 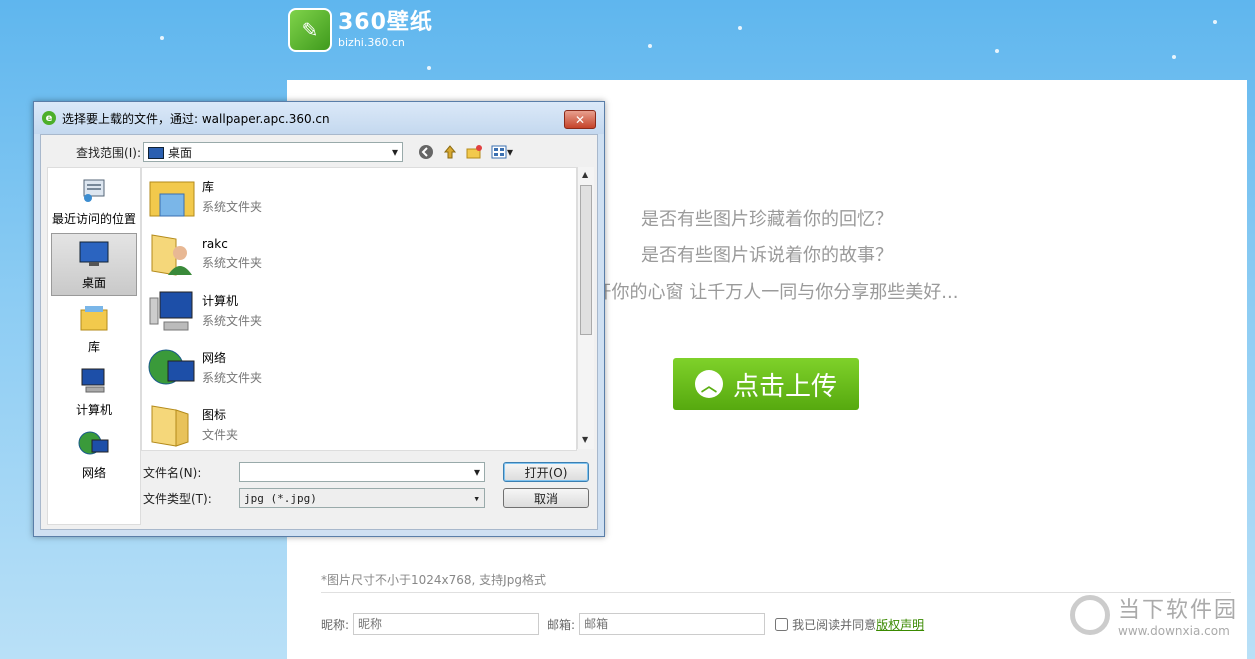 I want to click on library-folder-icon, so click(x=172, y=198).